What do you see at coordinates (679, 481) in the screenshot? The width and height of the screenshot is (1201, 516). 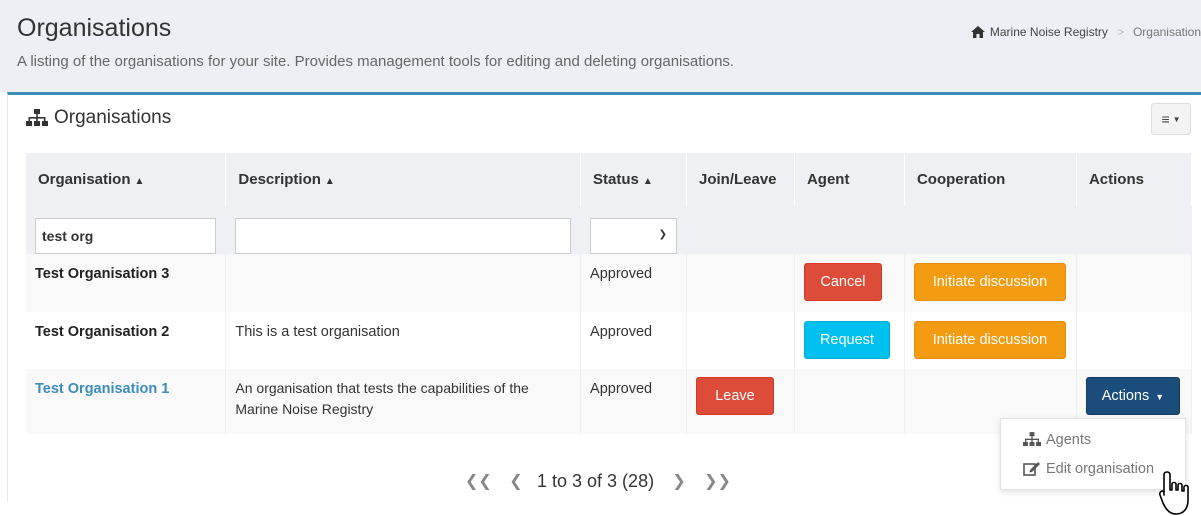 I see `next-page-icon: ❯` at bounding box center [679, 481].